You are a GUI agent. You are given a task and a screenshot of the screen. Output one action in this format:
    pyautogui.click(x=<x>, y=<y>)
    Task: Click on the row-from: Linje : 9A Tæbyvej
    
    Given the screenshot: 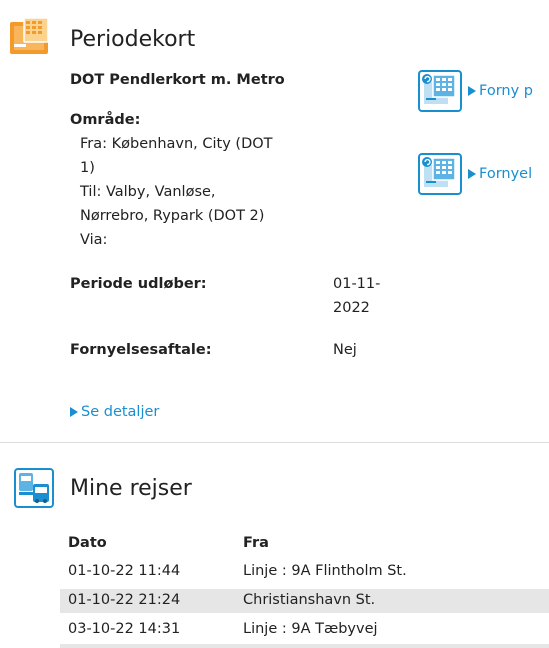 What is the action you would take?
    pyautogui.click(x=310, y=629)
    